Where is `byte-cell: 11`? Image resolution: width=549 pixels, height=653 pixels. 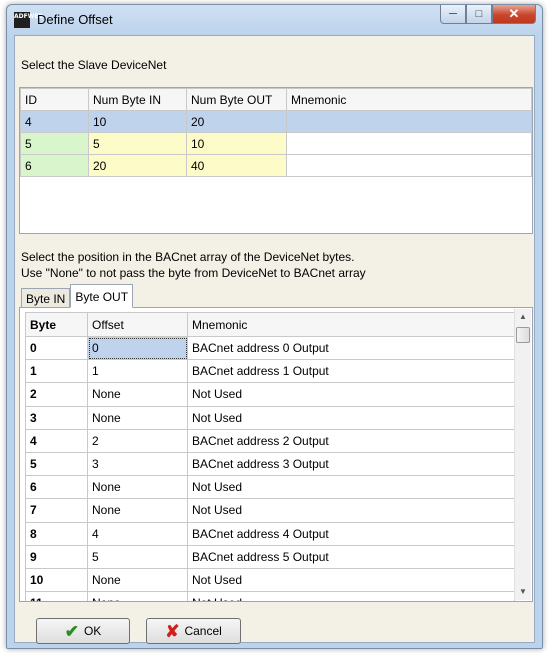
byte-cell: 11 is located at coordinates (56, 596).